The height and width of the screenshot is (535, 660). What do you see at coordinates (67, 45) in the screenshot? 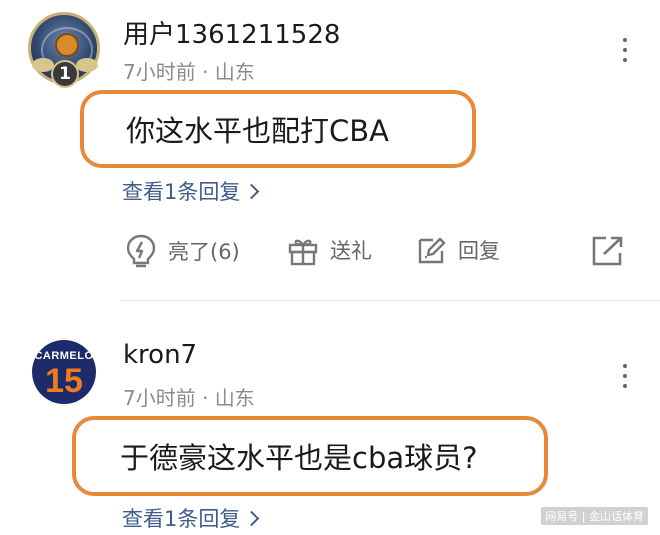
I see `basketball-icon` at bounding box center [67, 45].